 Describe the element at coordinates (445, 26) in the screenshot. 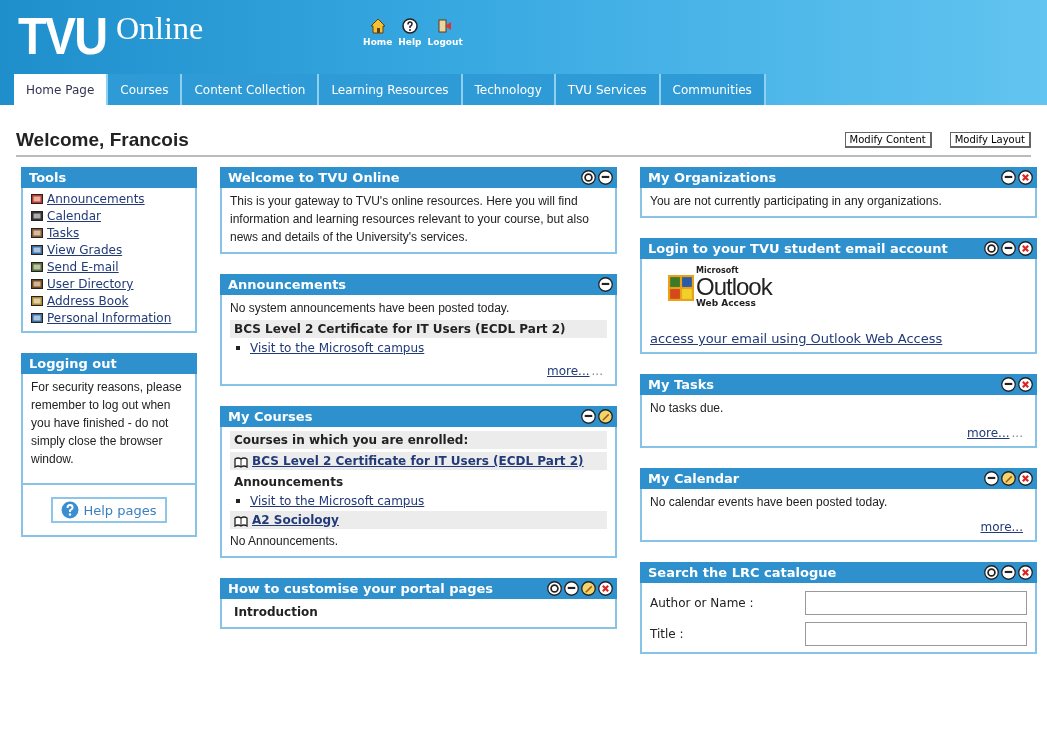

I see `door-arrow-icon` at that location.